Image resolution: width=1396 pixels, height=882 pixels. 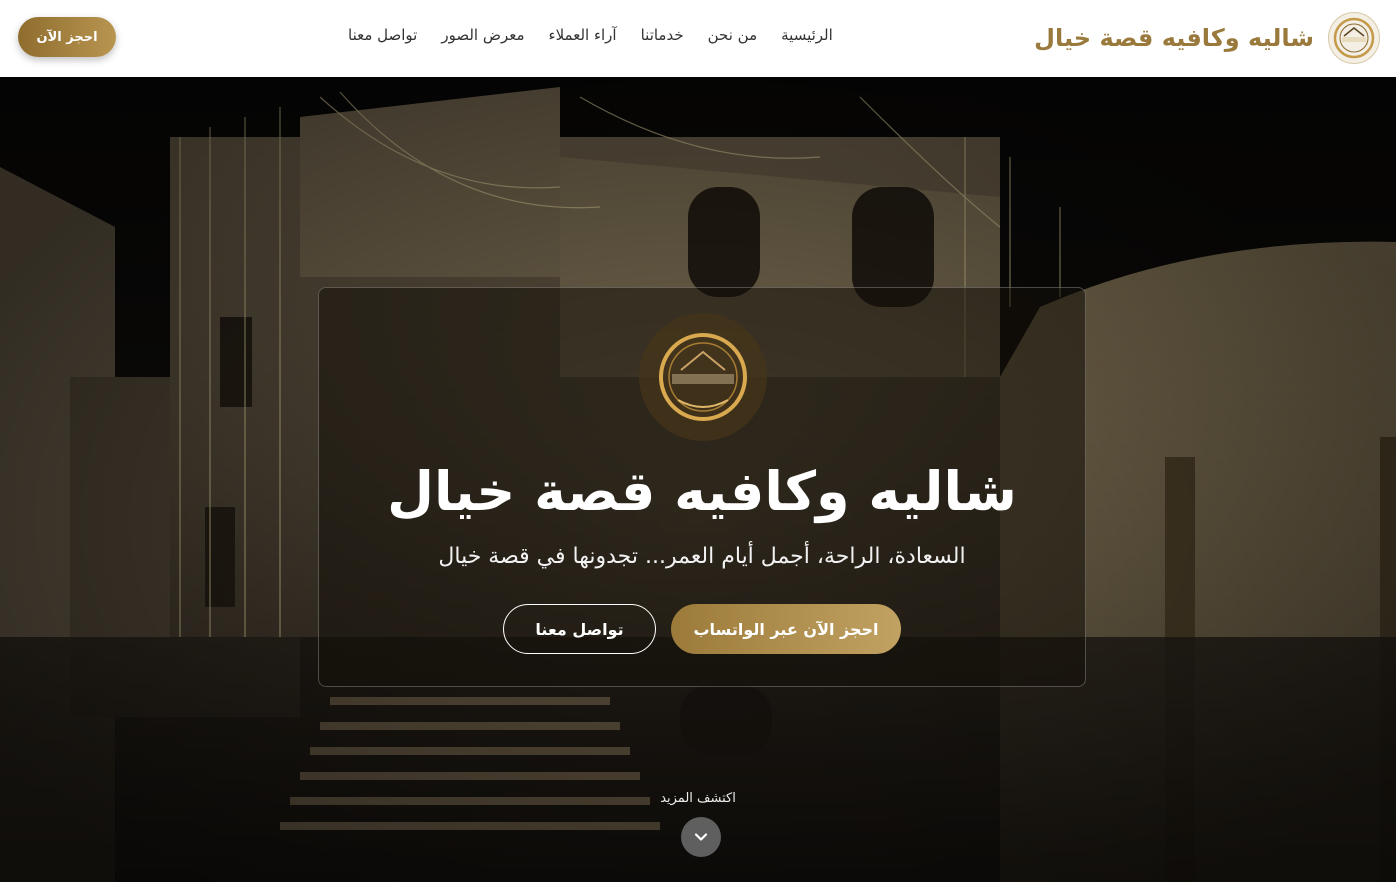 What do you see at coordinates (67, 37) in the screenshot?
I see `book-now-button: احجز الآن` at bounding box center [67, 37].